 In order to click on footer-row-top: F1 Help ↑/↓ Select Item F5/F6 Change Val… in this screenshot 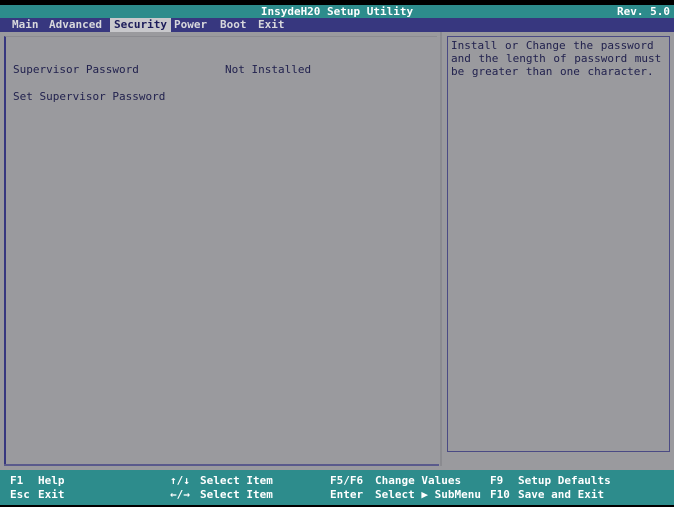, I will do `click(337, 481)`.